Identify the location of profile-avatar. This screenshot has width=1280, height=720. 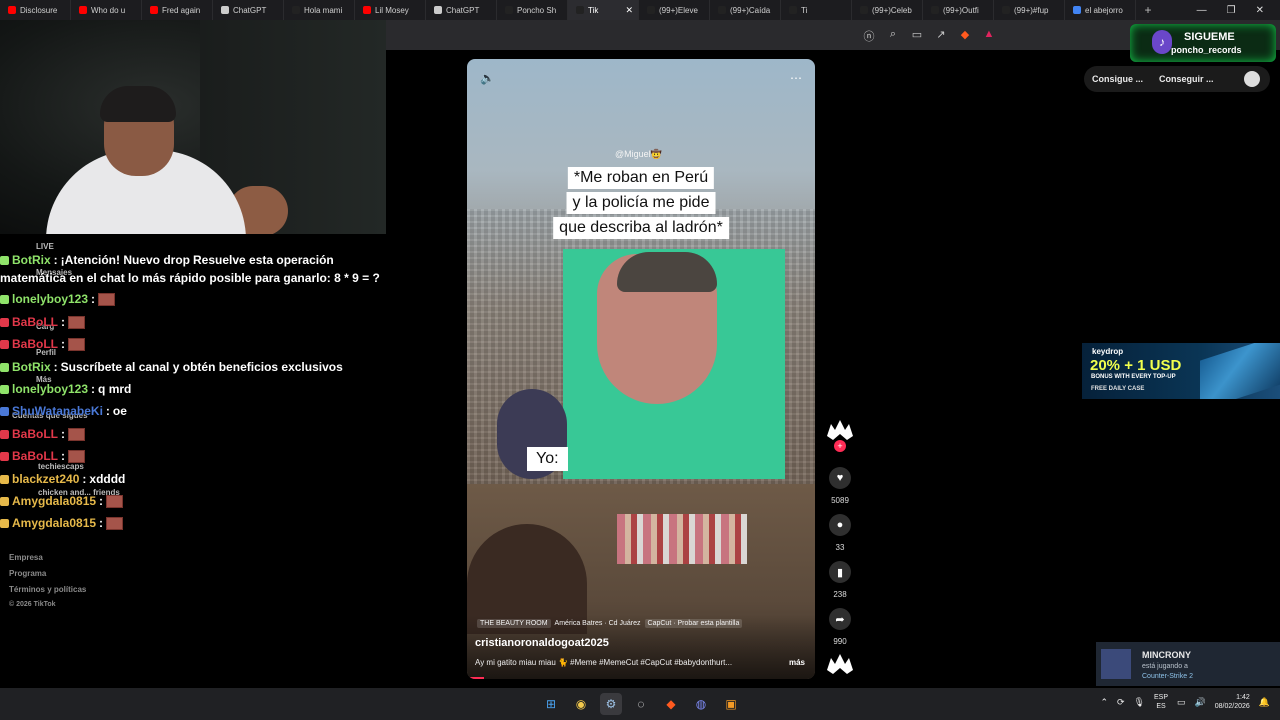
(1252, 79).